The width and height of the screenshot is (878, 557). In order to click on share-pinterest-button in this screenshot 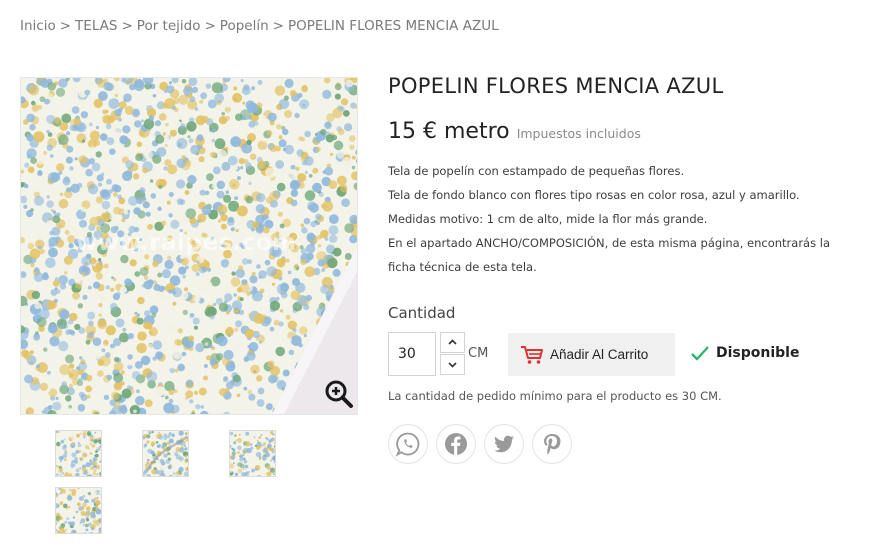, I will do `click(552, 444)`.